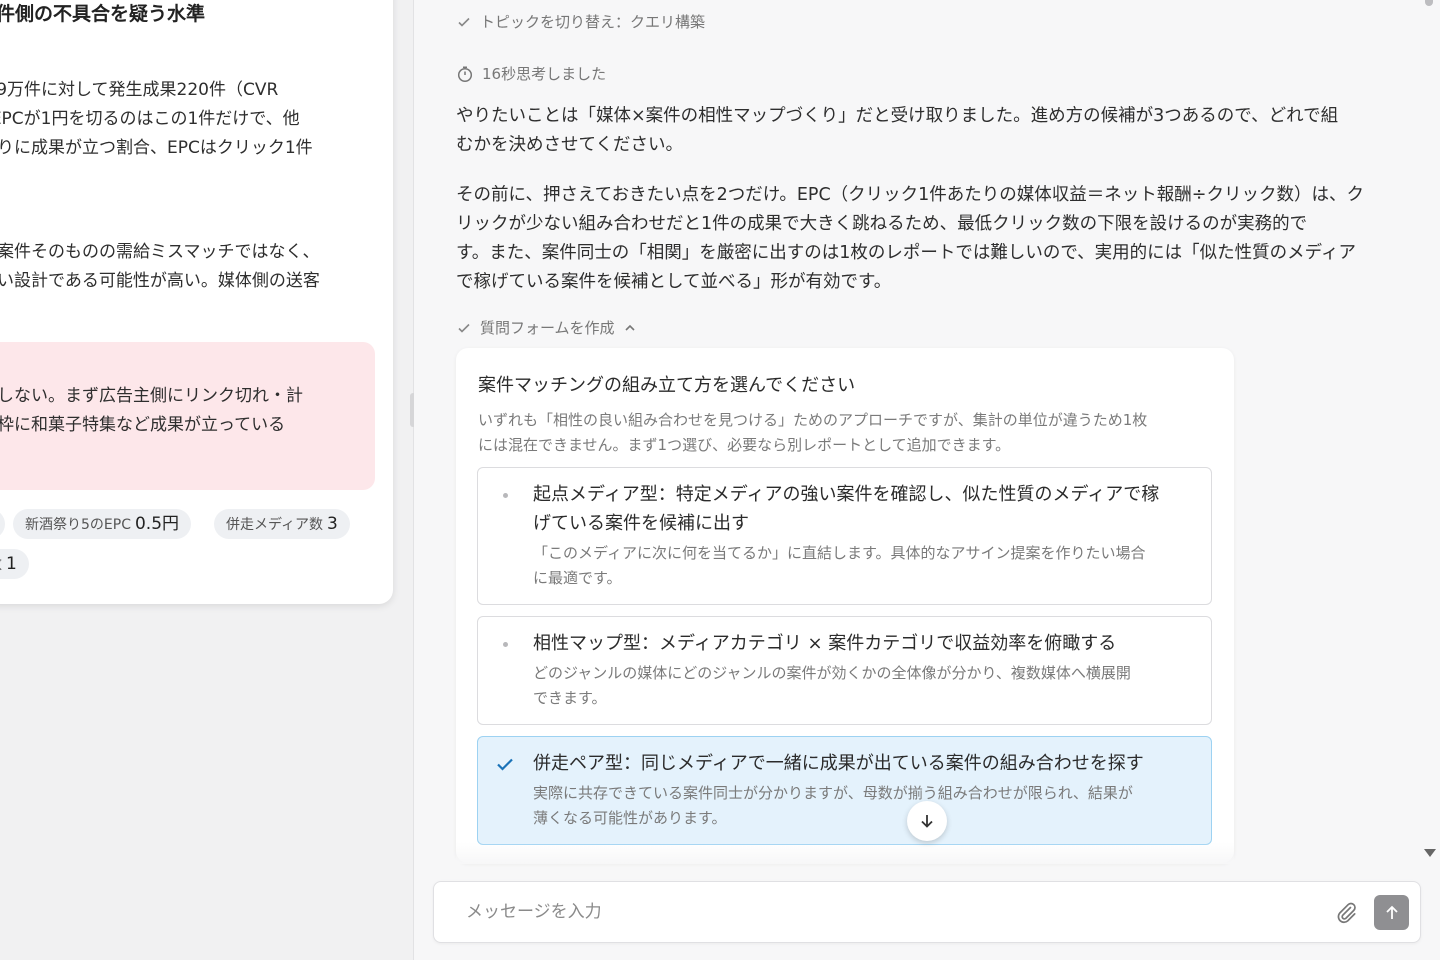 This screenshot has height=960, width=1440. Describe the element at coordinates (282, 524) in the screenshot. I see `metric-chip-media-count: 併走メディア数 3` at that location.